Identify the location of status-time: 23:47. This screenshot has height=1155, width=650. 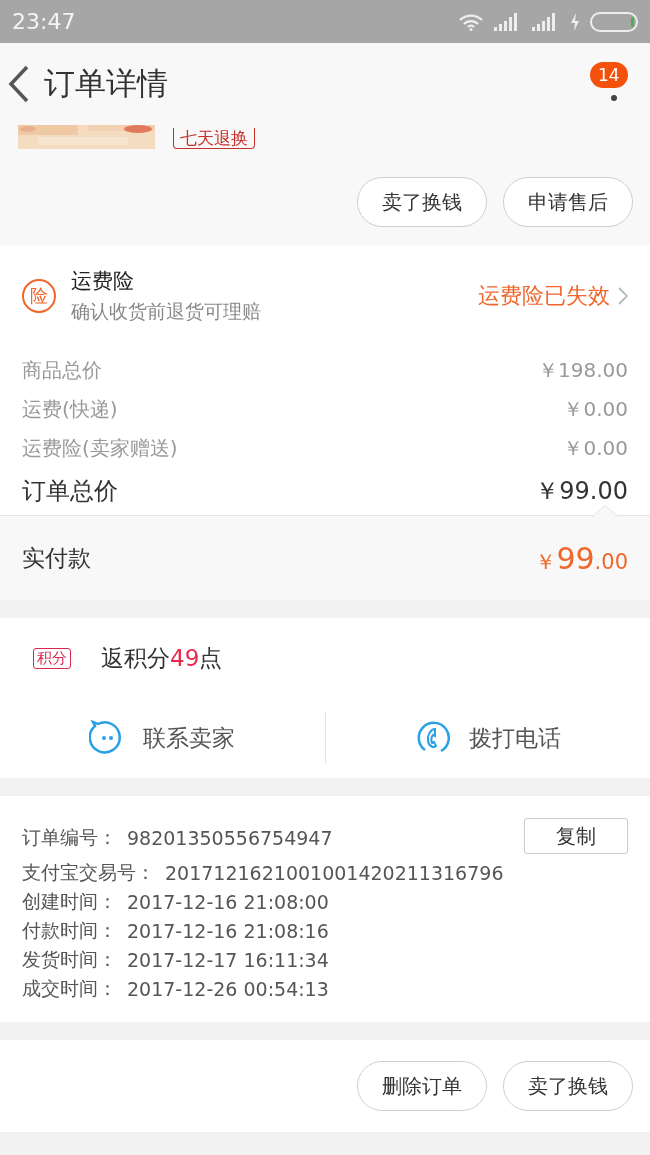
(44, 21).